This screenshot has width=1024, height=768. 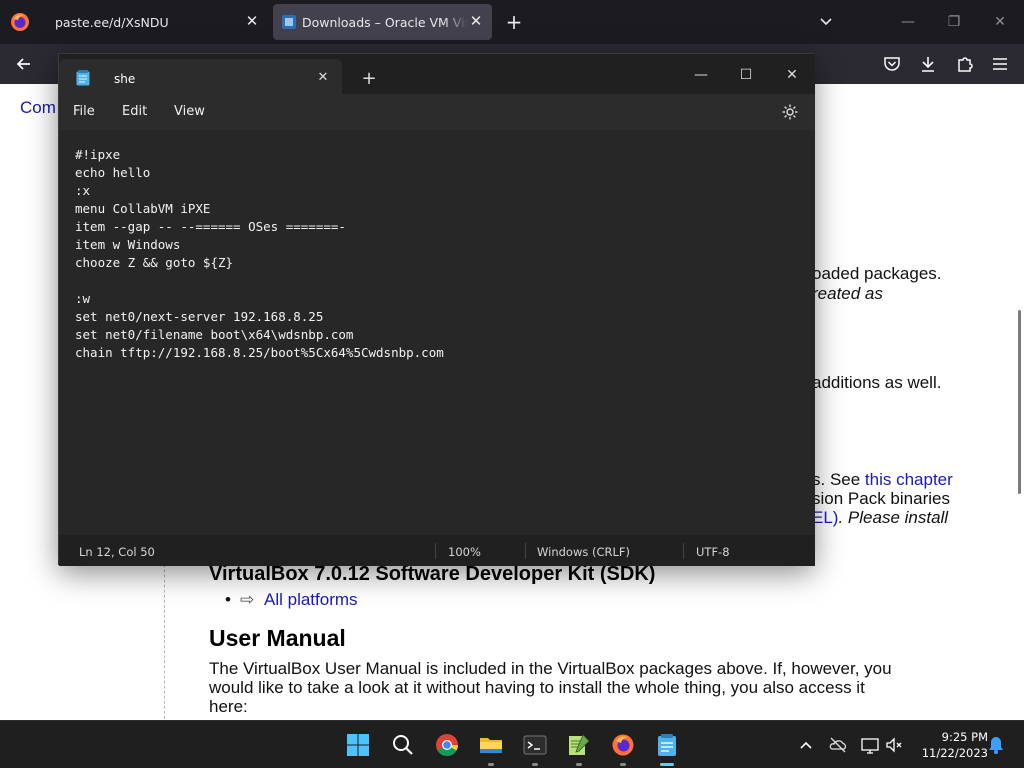 I want to click on license-link: EL), so click(x=825, y=517).